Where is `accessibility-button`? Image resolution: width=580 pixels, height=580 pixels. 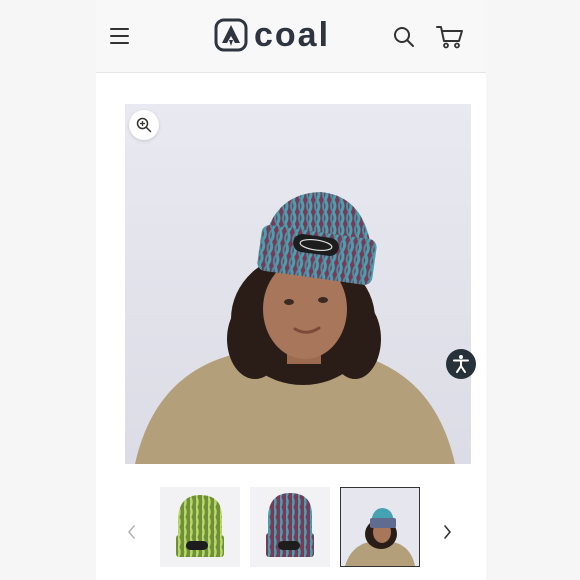 accessibility-button is located at coordinates (461, 364).